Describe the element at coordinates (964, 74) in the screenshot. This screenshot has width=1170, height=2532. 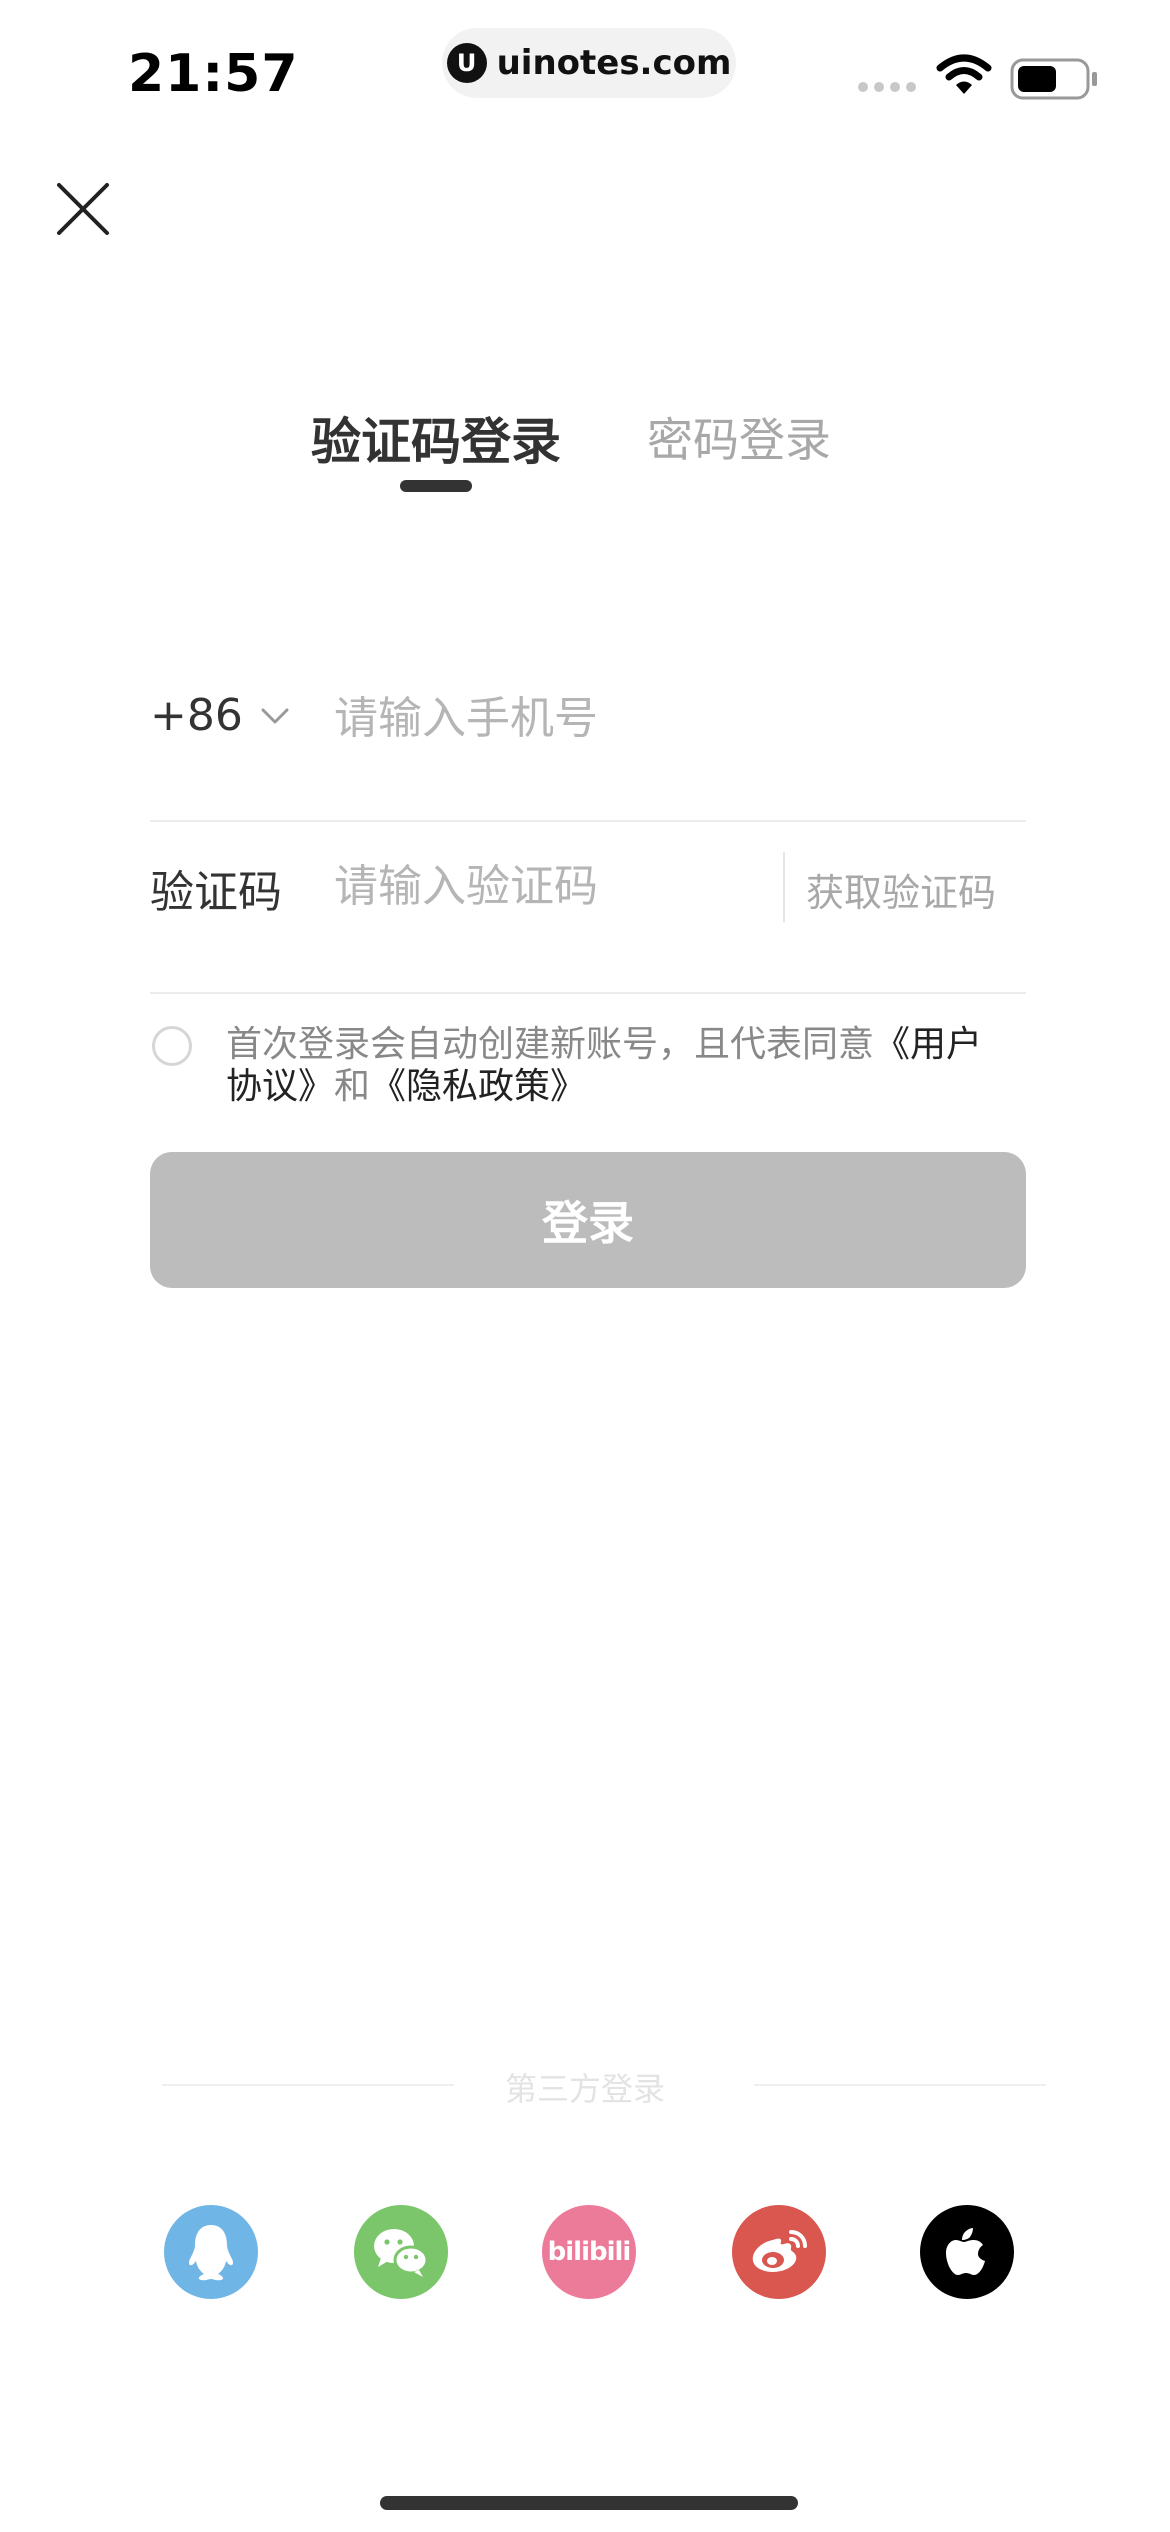
I see `wifi-icon` at that location.